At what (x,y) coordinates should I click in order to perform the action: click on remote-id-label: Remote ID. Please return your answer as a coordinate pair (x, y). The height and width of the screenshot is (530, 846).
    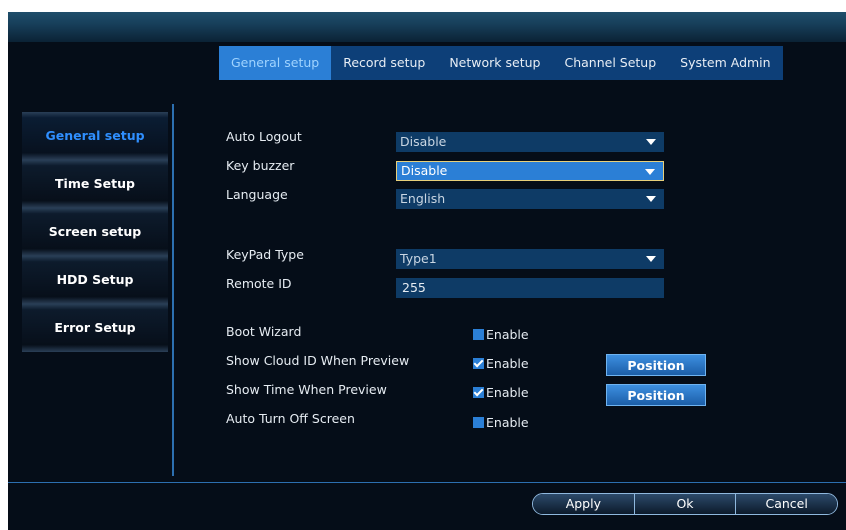
    Looking at the image, I should click on (259, 283).